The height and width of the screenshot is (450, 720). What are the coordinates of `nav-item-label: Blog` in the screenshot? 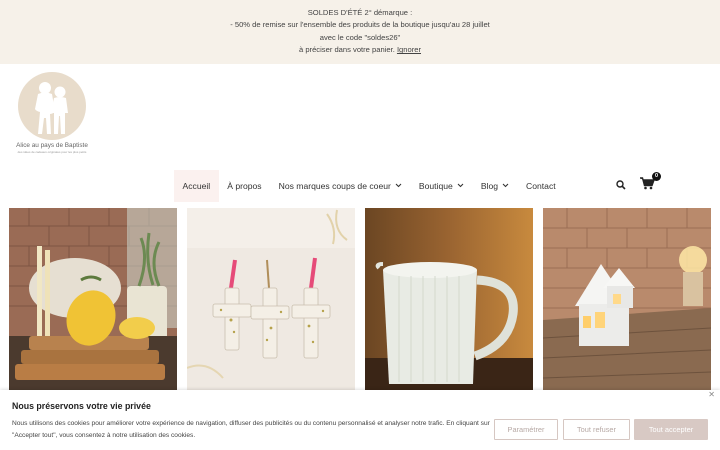 It's located at (489, 186).